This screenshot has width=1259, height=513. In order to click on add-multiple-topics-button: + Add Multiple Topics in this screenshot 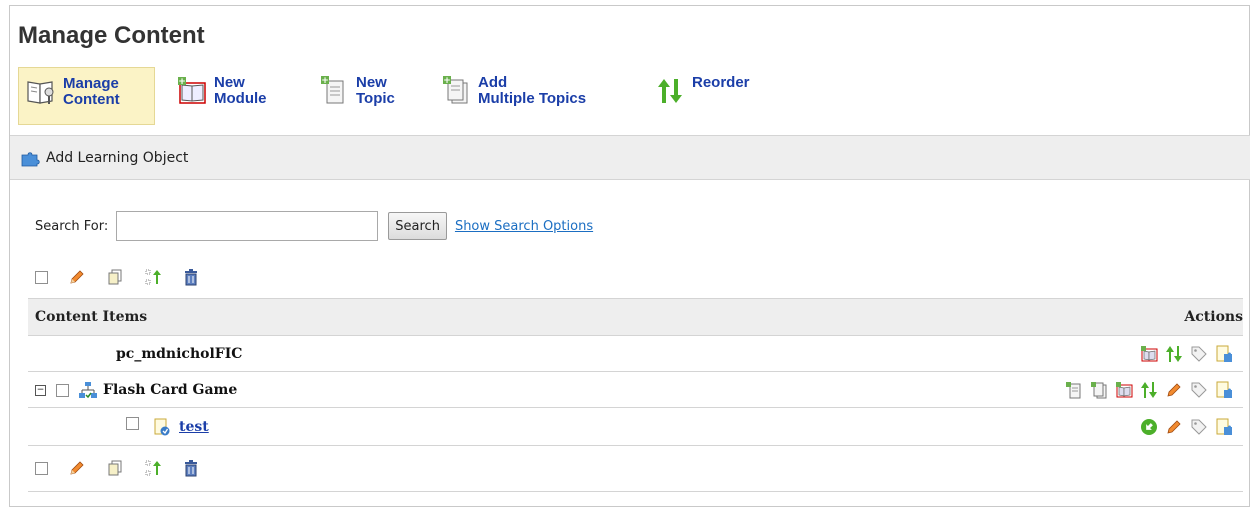, I will do `click(529, 96)`.